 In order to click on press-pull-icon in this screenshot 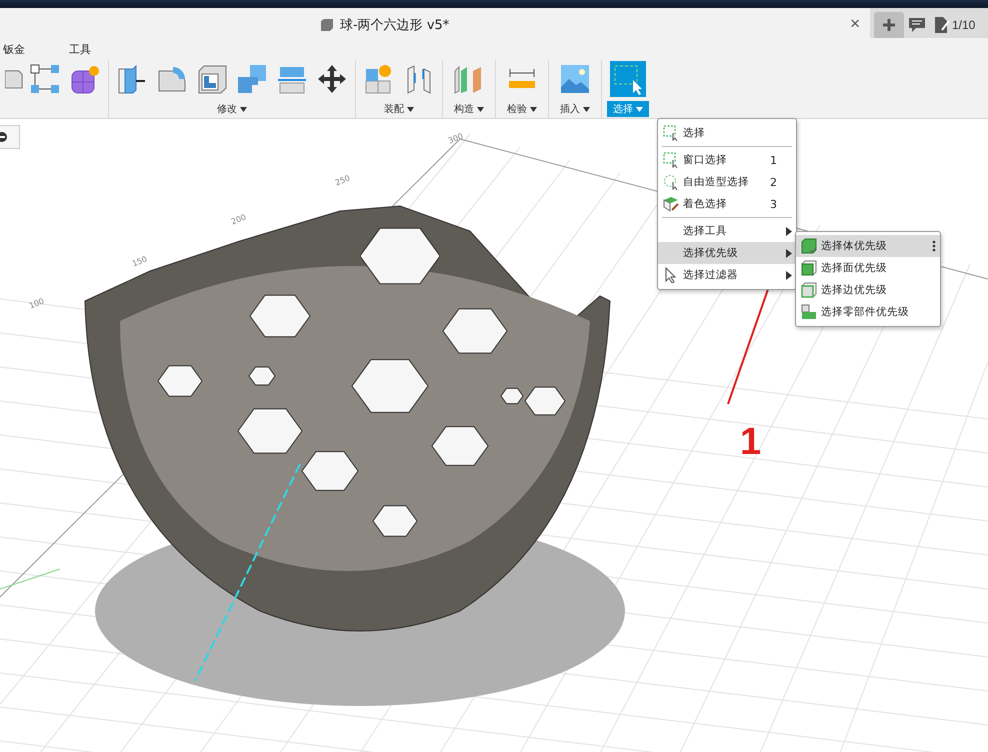, I will do `click(132, 79)`.